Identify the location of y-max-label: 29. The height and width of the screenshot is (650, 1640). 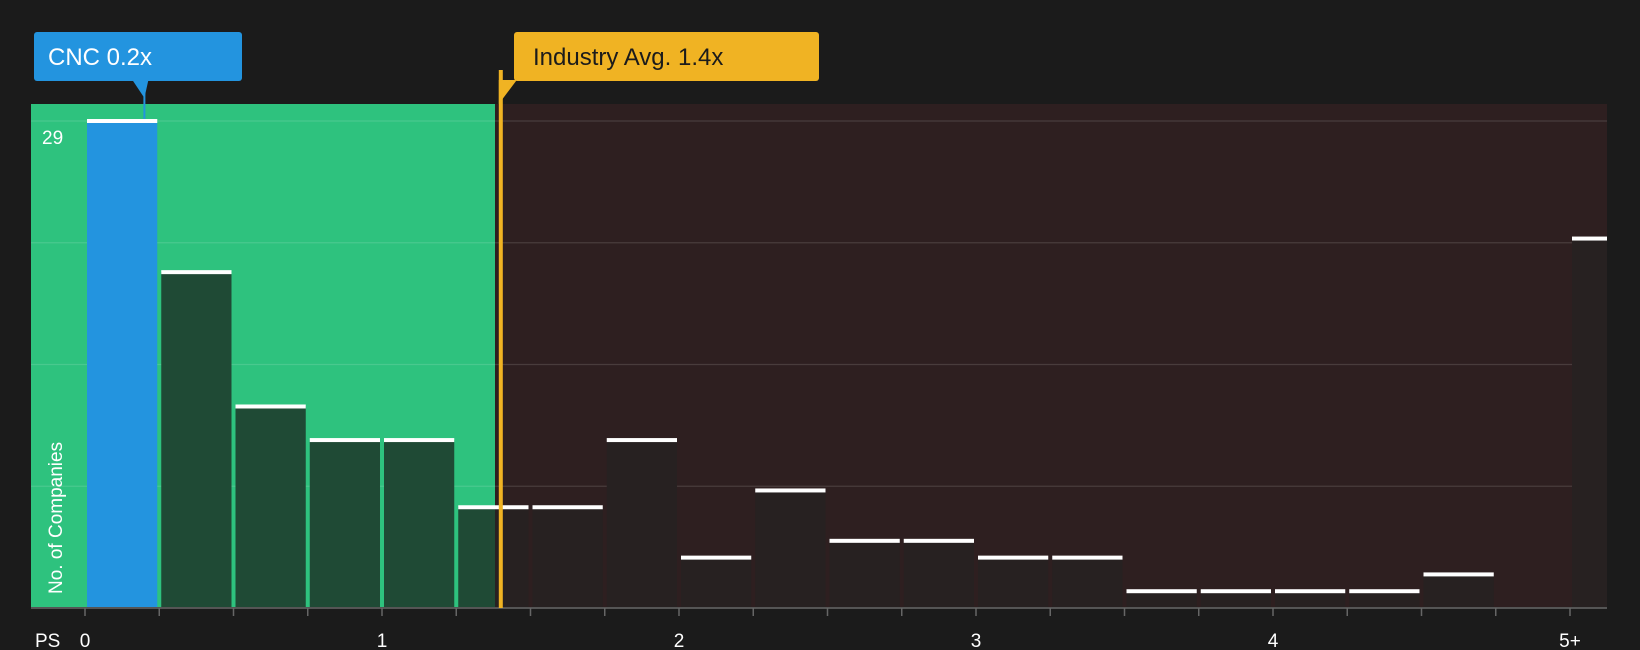
(52, 138).